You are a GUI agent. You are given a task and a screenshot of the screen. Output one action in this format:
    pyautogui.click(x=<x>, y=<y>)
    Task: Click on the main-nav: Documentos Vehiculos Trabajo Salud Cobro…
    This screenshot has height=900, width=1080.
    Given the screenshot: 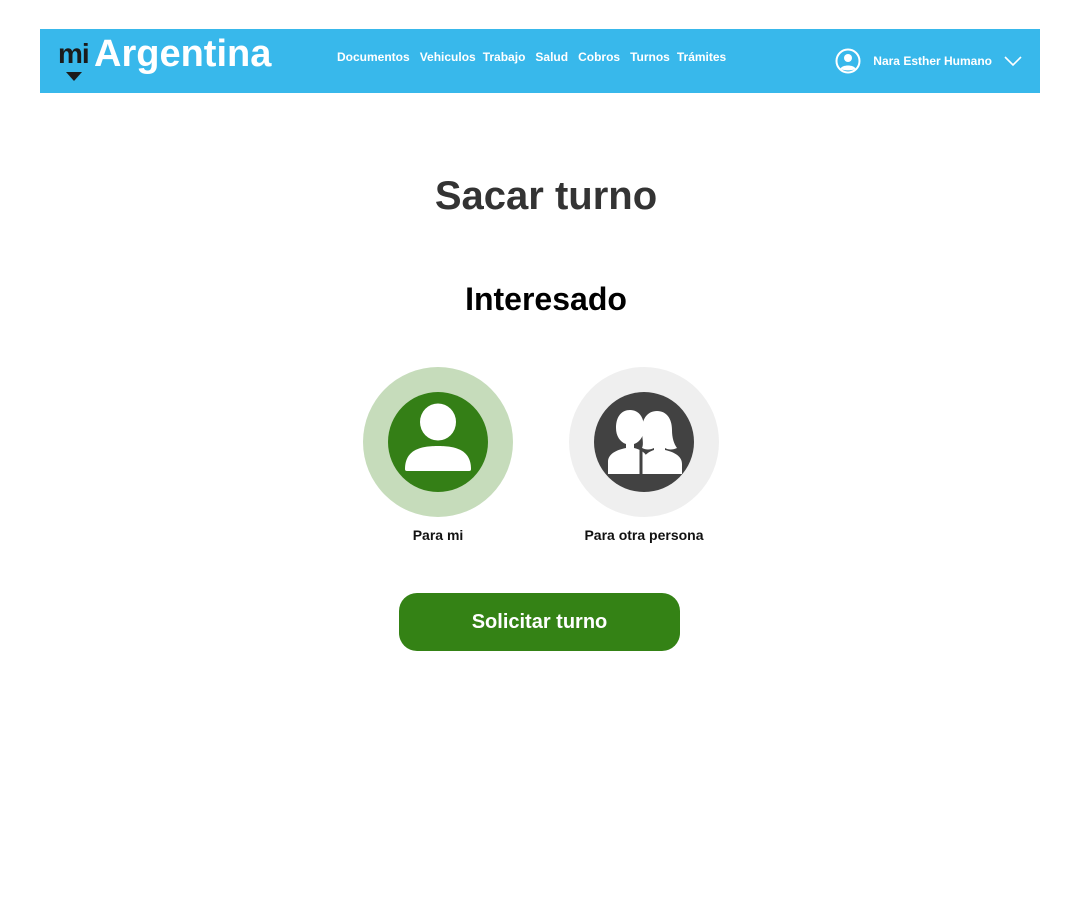 What is the action you would take?
    pyautogui.click(x=536, y=57)
    